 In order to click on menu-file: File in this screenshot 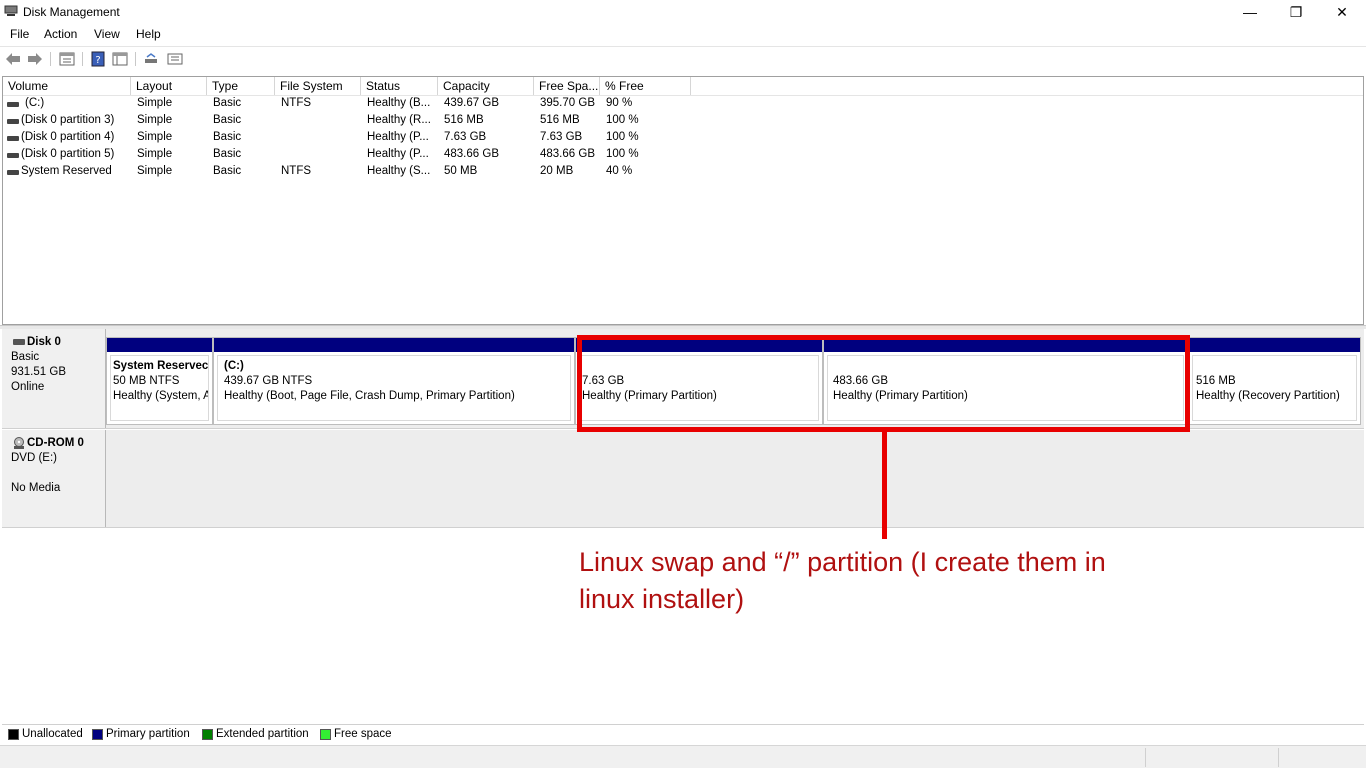, I will do `click(19, 34)`.